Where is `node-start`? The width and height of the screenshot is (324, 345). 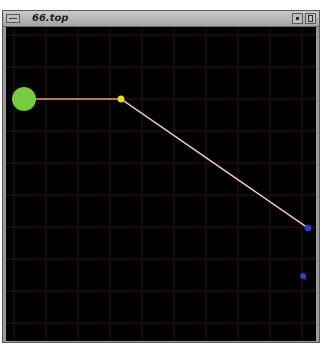 node-start is located at coordinates (24, 99).